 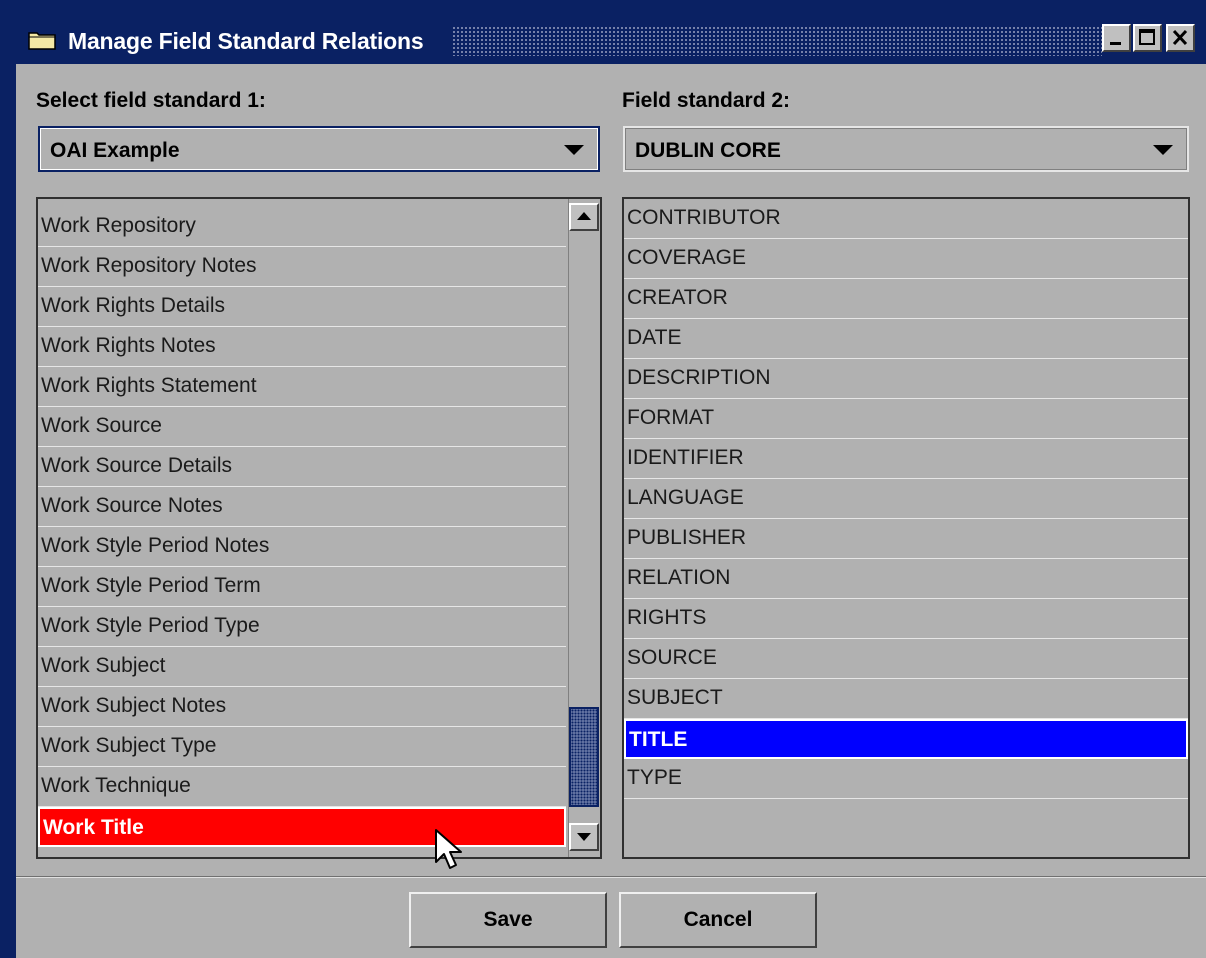 I want to click on field-standard-2-label: Field standard 2:, so click(x=706, y=100).